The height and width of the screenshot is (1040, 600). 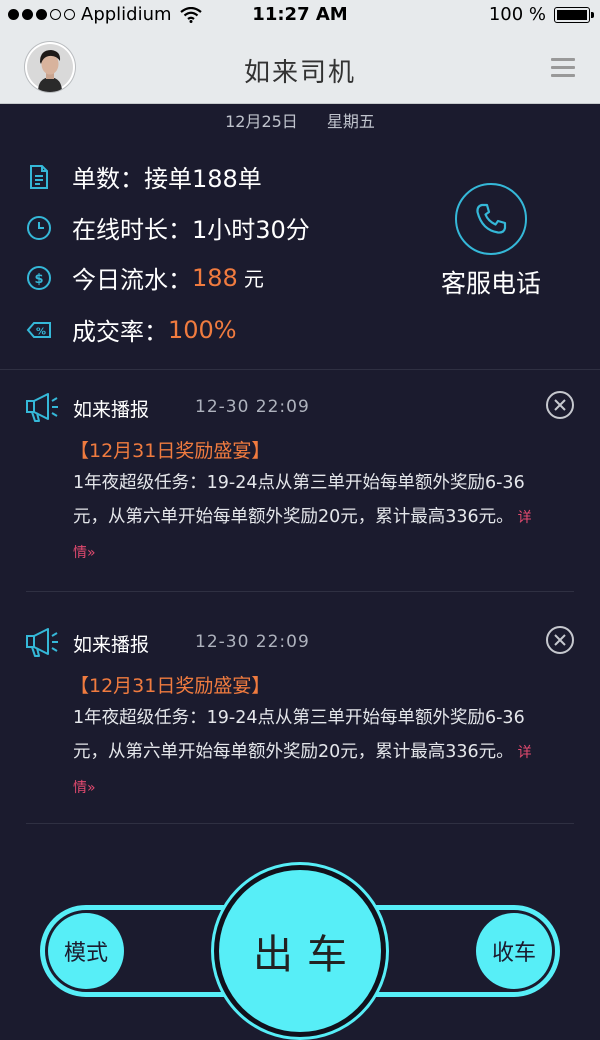 I want to click on menu-icon, so click(x=563, y=68).